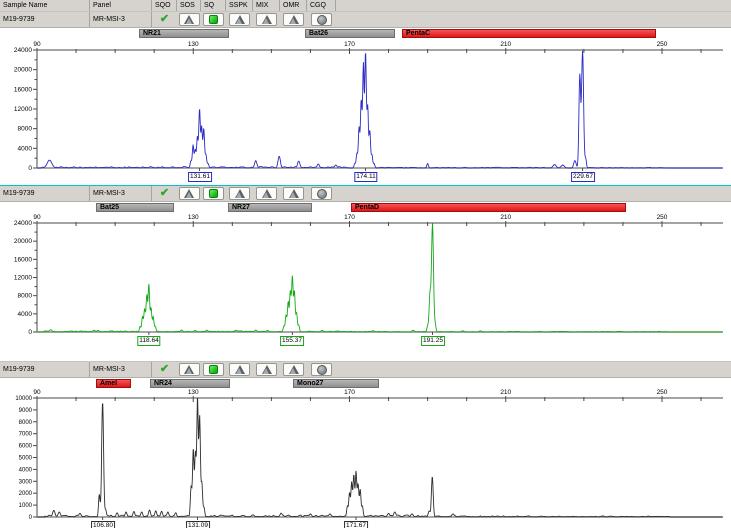 The height and width of the screenshot is (528, 731). What do you see at coordinates (198, 524) in the screenshot?
I see `peak-size-label: 131.09` at bounding box center [198, 524].